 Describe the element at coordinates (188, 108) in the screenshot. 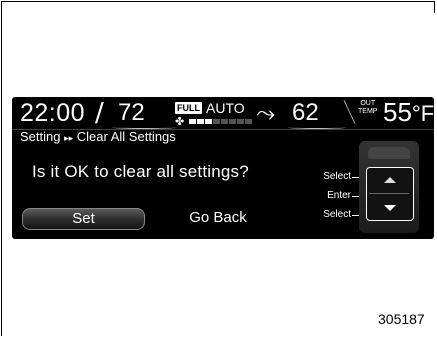

I see `full-badge: FULL` at that location.